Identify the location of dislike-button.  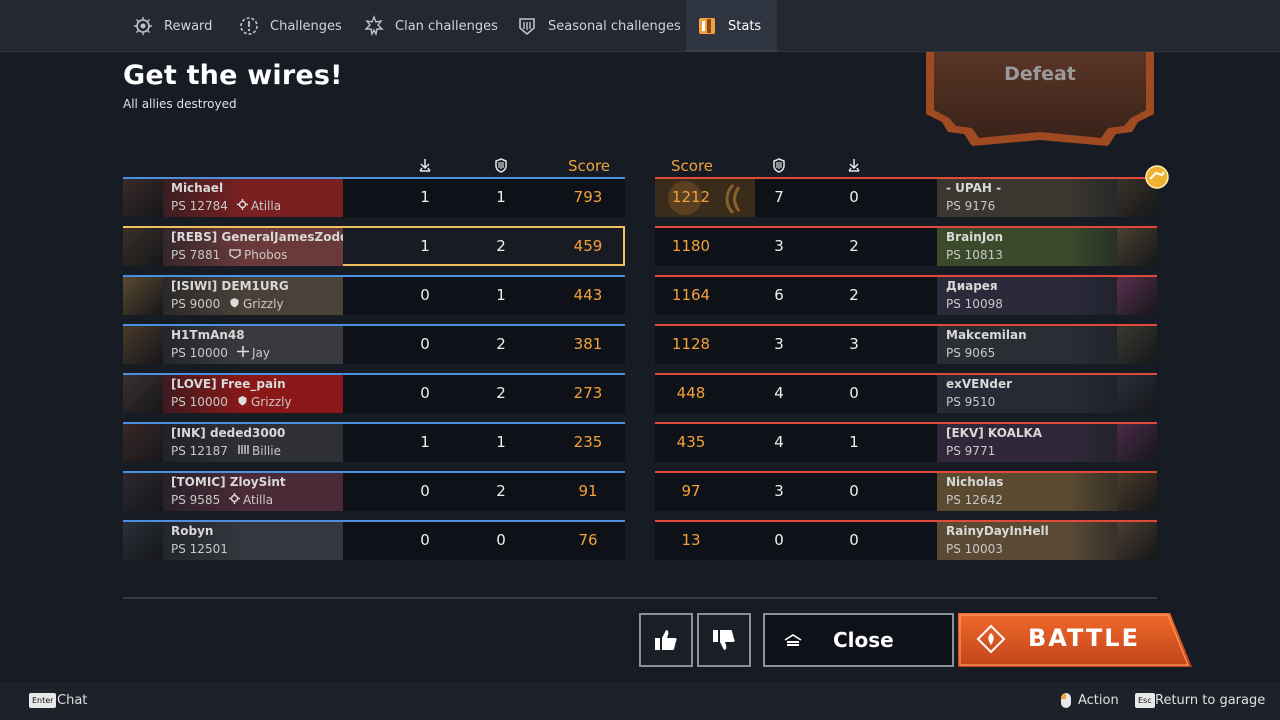
(724, 640).